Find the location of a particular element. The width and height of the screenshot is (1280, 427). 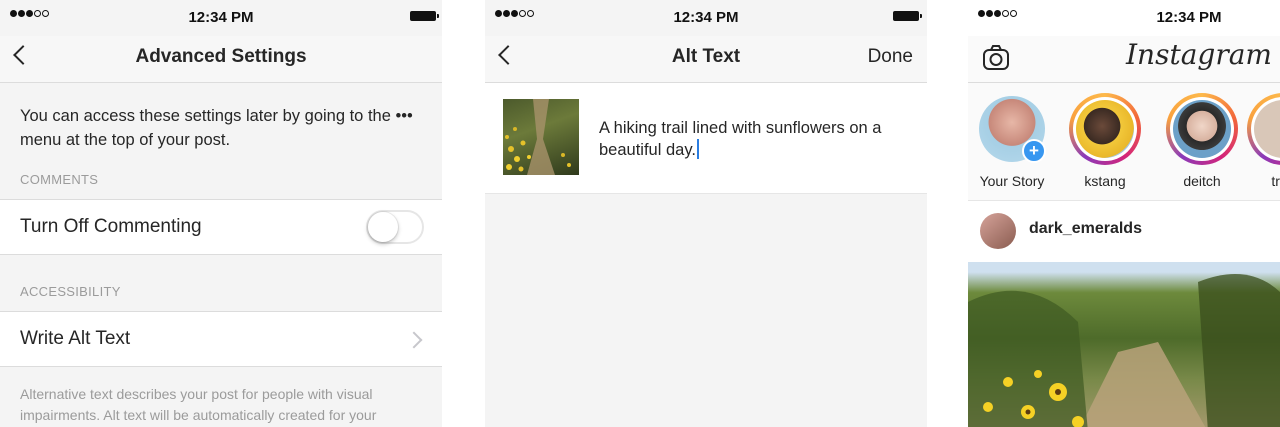

story-your-story: + Your Story is located at coordinates (1012, 141).